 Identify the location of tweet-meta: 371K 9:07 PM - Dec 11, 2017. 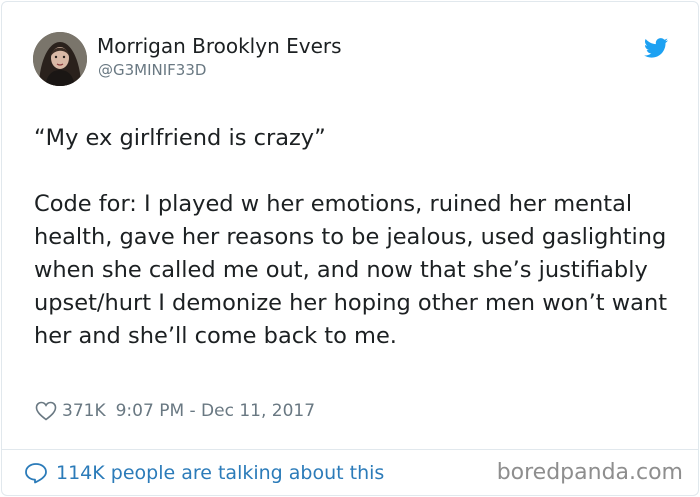
(175, 411).